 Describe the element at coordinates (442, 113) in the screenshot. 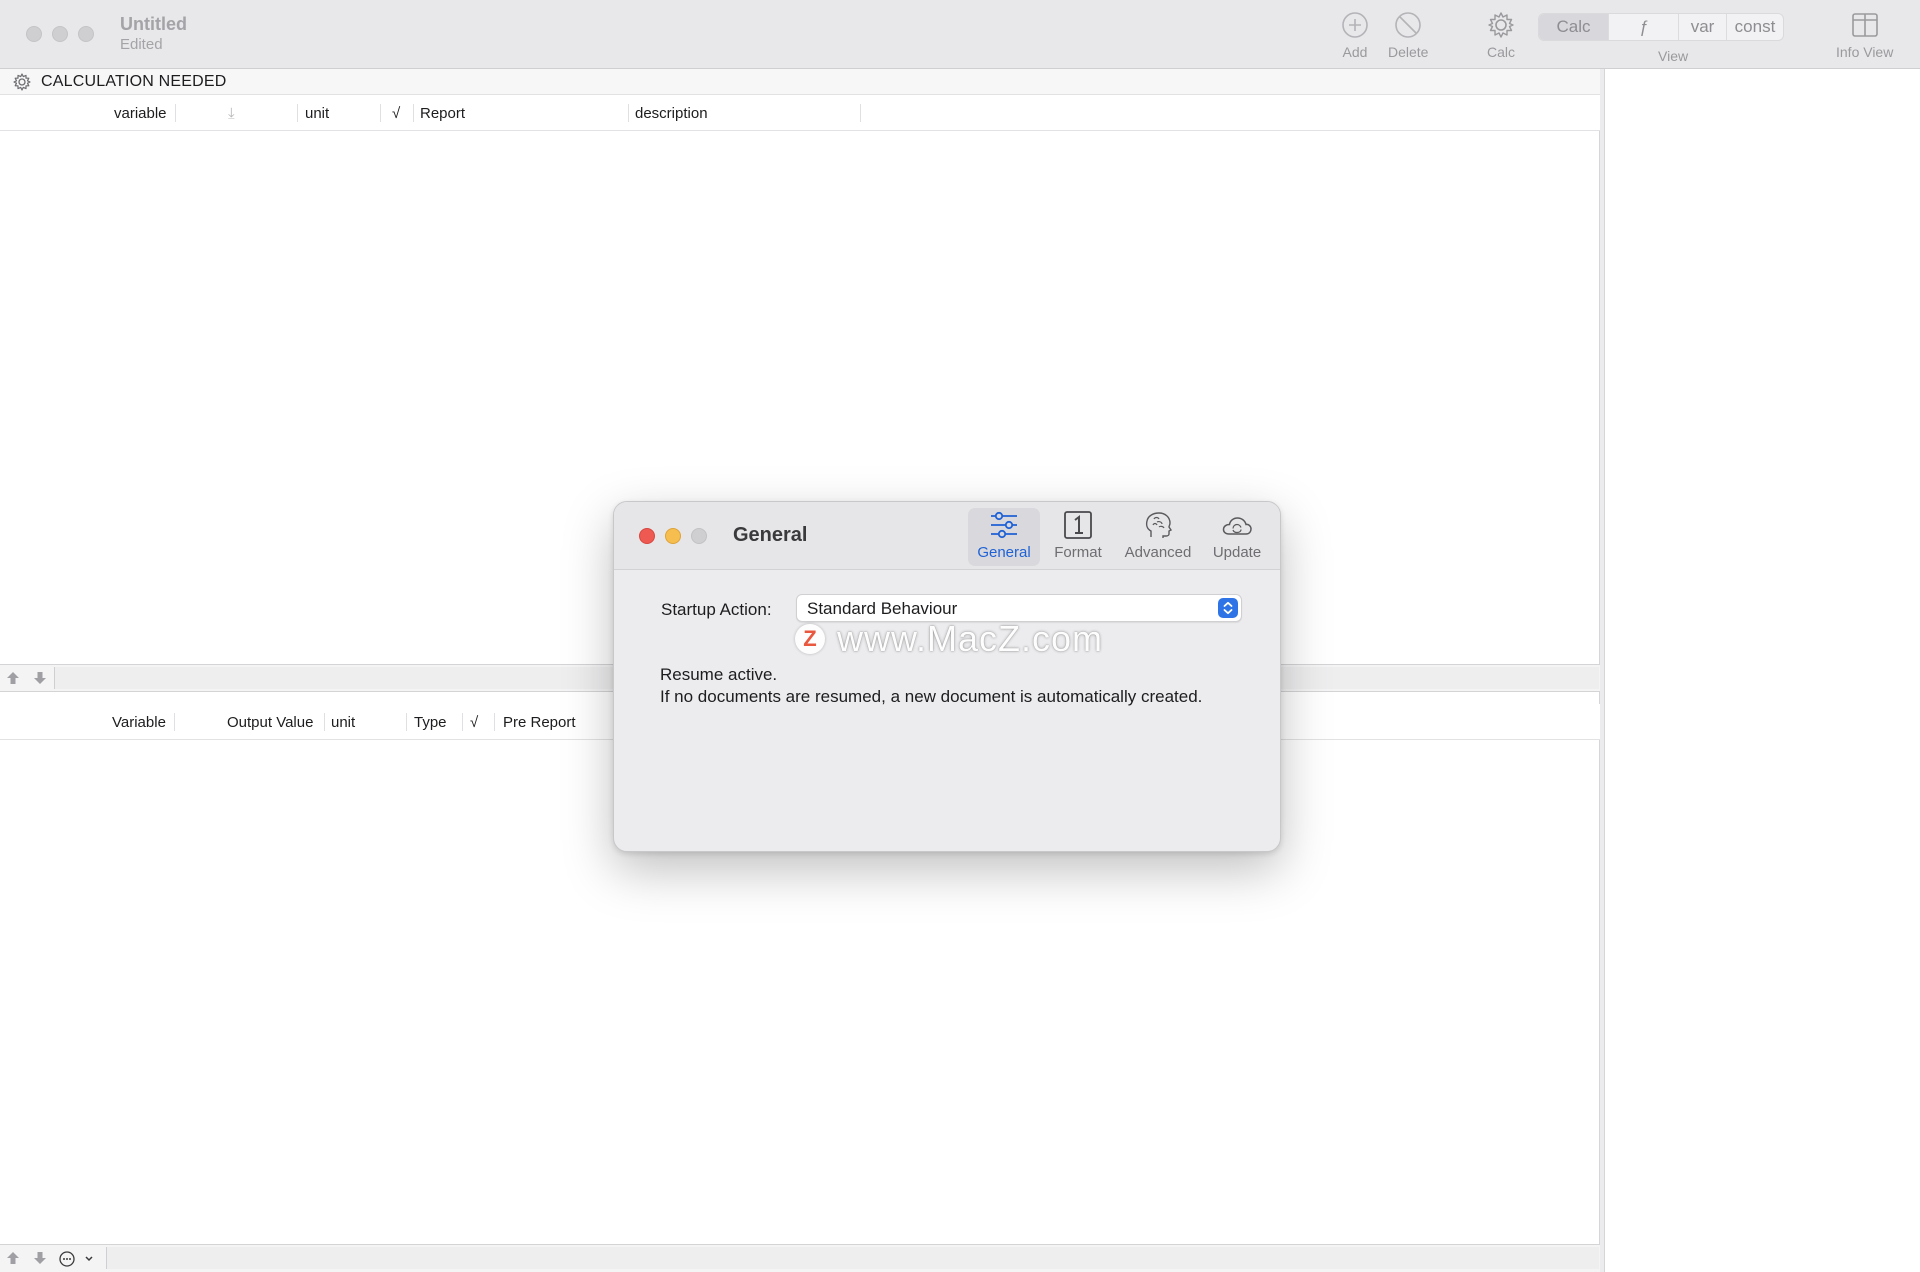

I see `column-header-report: Report` at that location.